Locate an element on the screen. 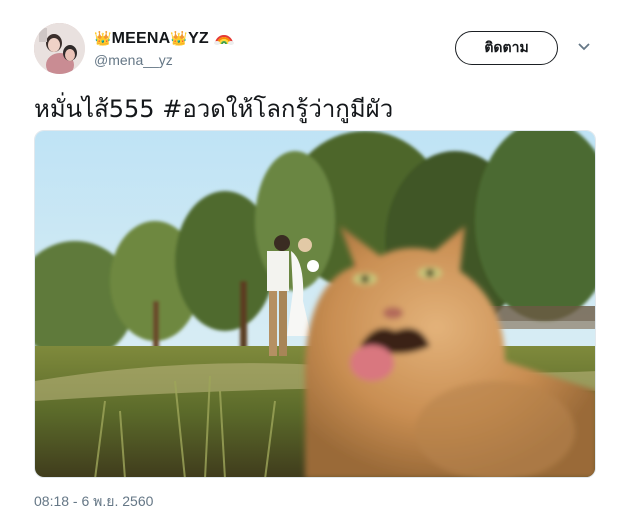 The height and width of the screenshot is (520, 627). avatar is located at coordinates (59, 48).